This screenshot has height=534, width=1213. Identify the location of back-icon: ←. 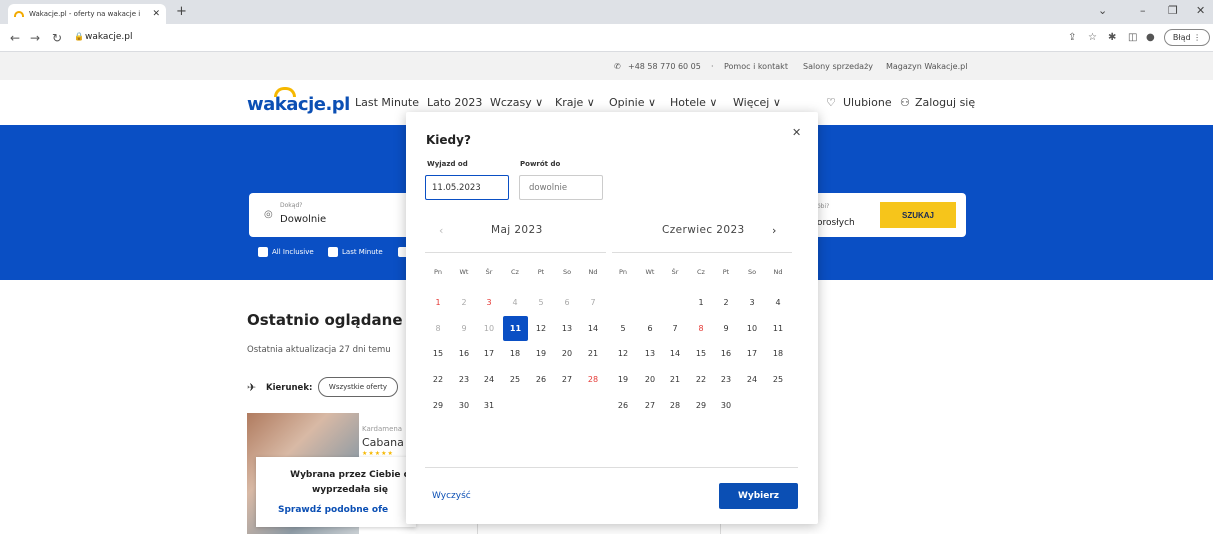
(15, 38).